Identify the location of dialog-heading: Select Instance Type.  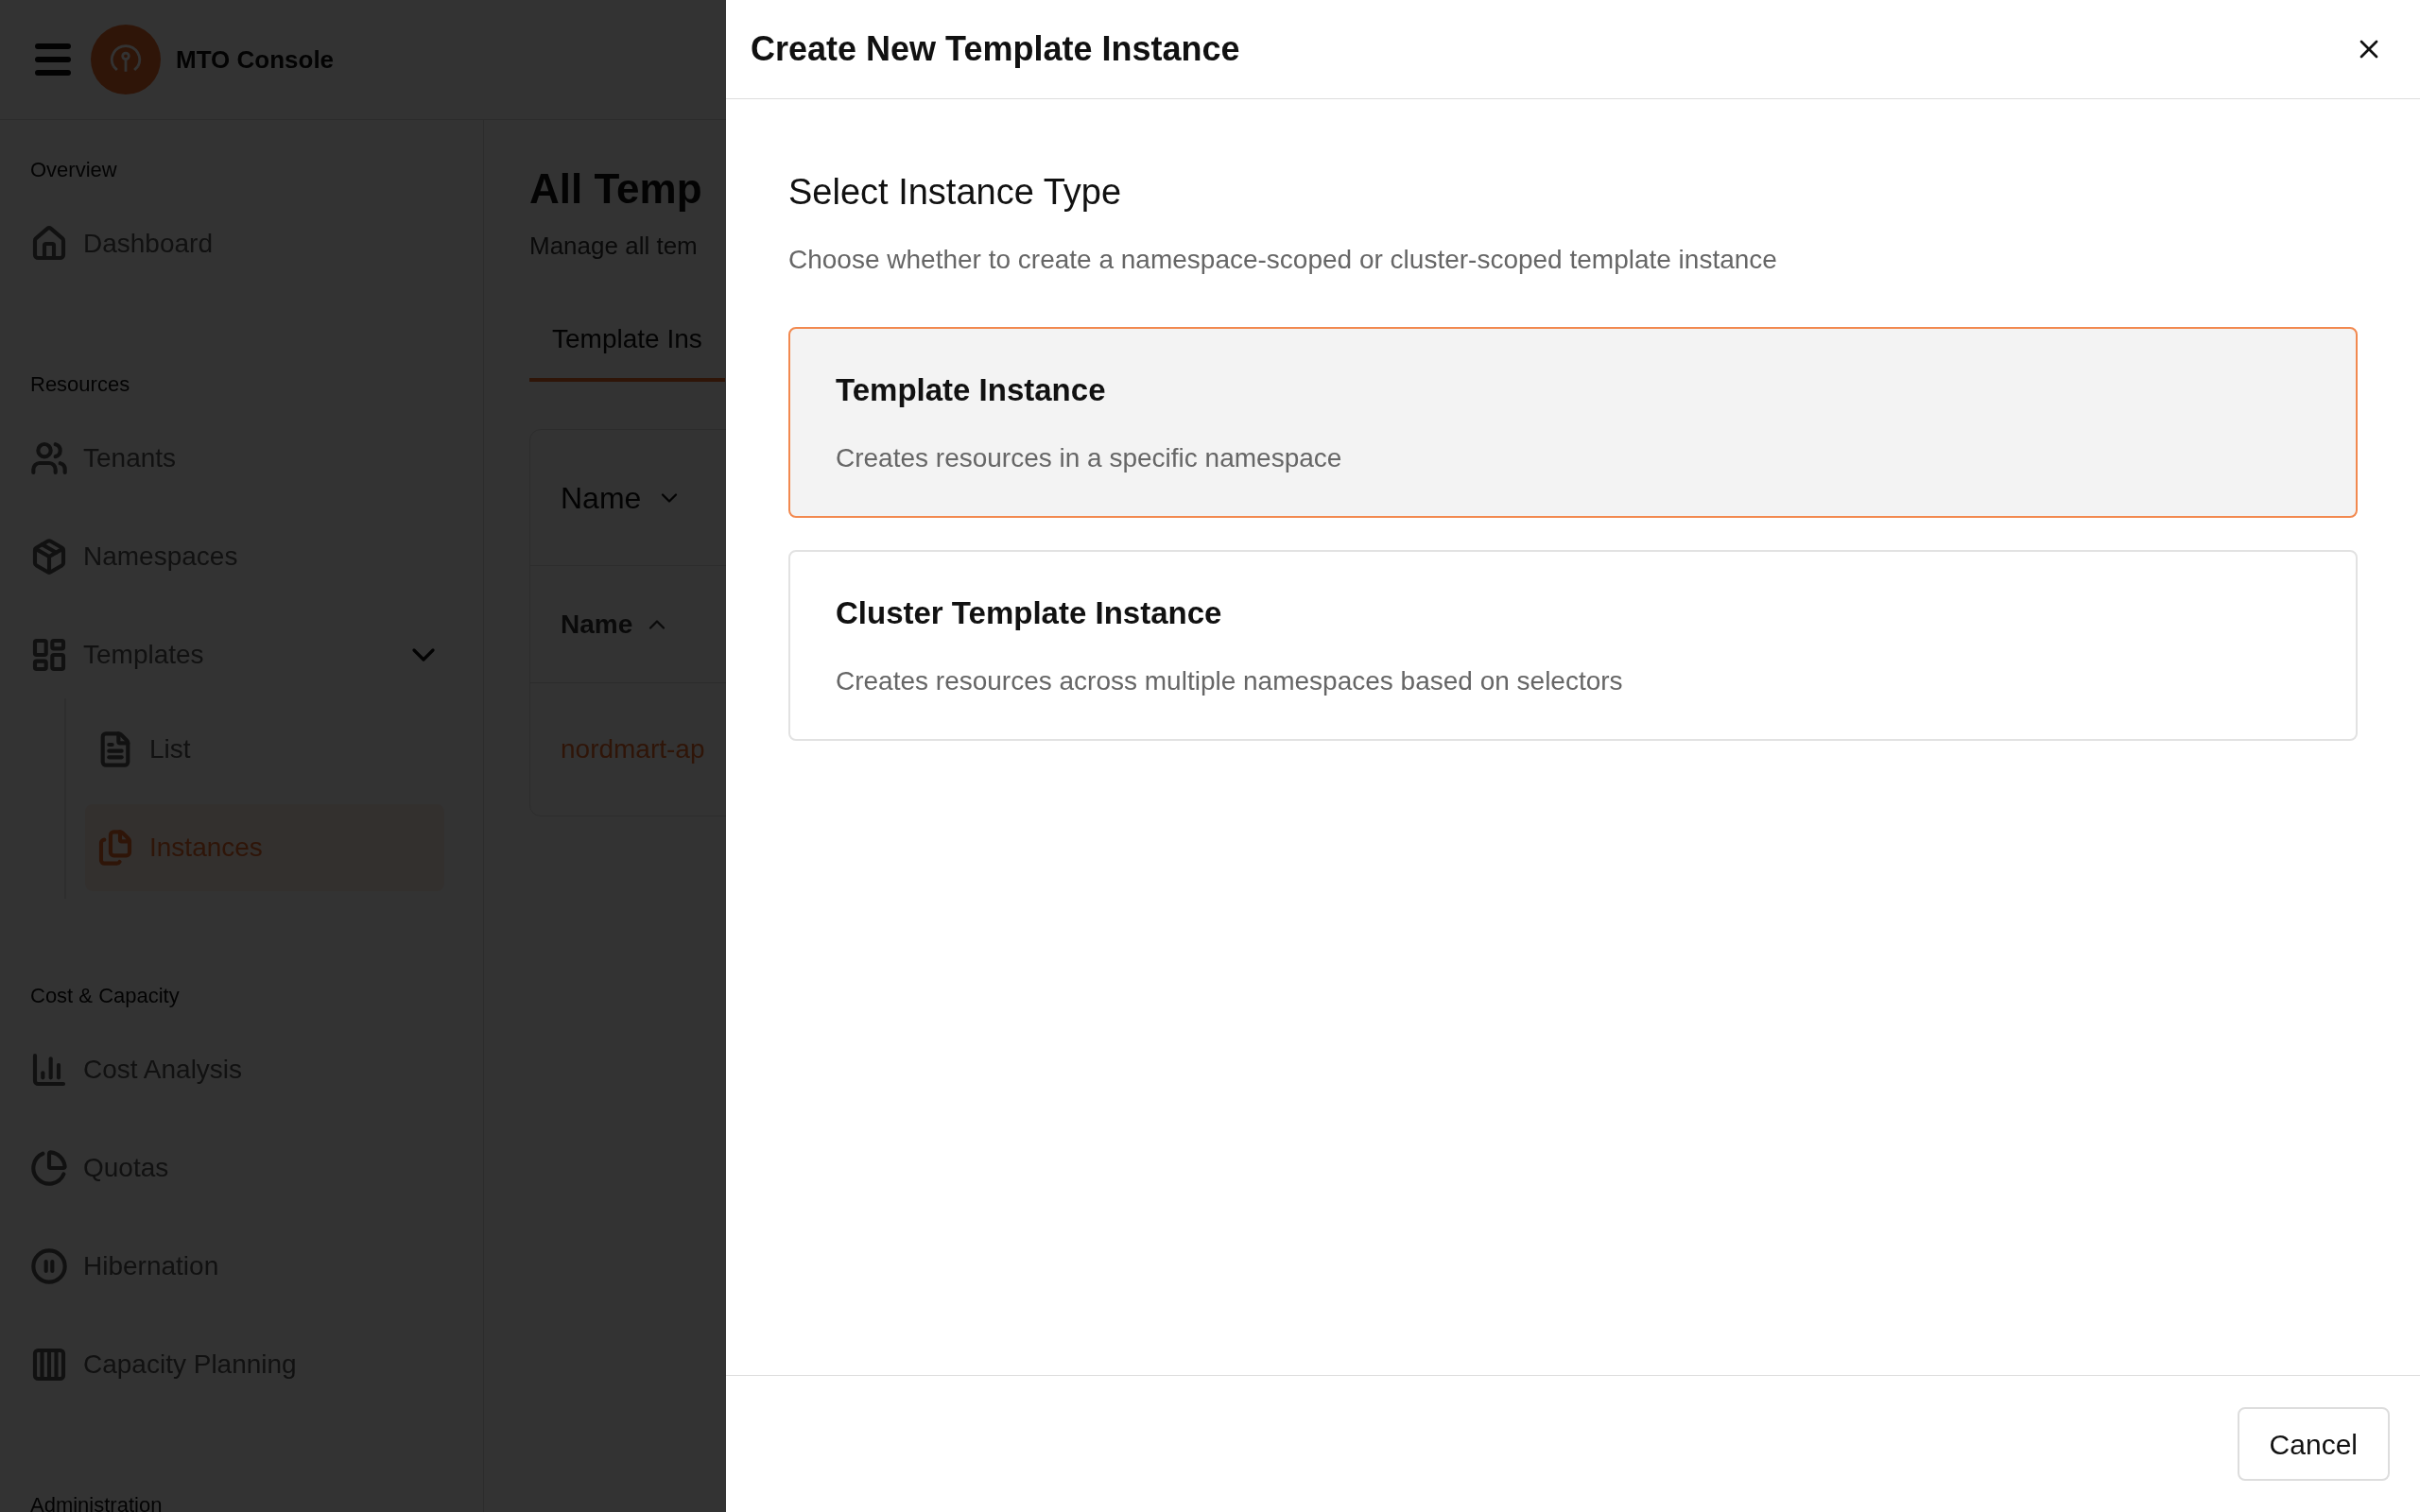
(955, 192).